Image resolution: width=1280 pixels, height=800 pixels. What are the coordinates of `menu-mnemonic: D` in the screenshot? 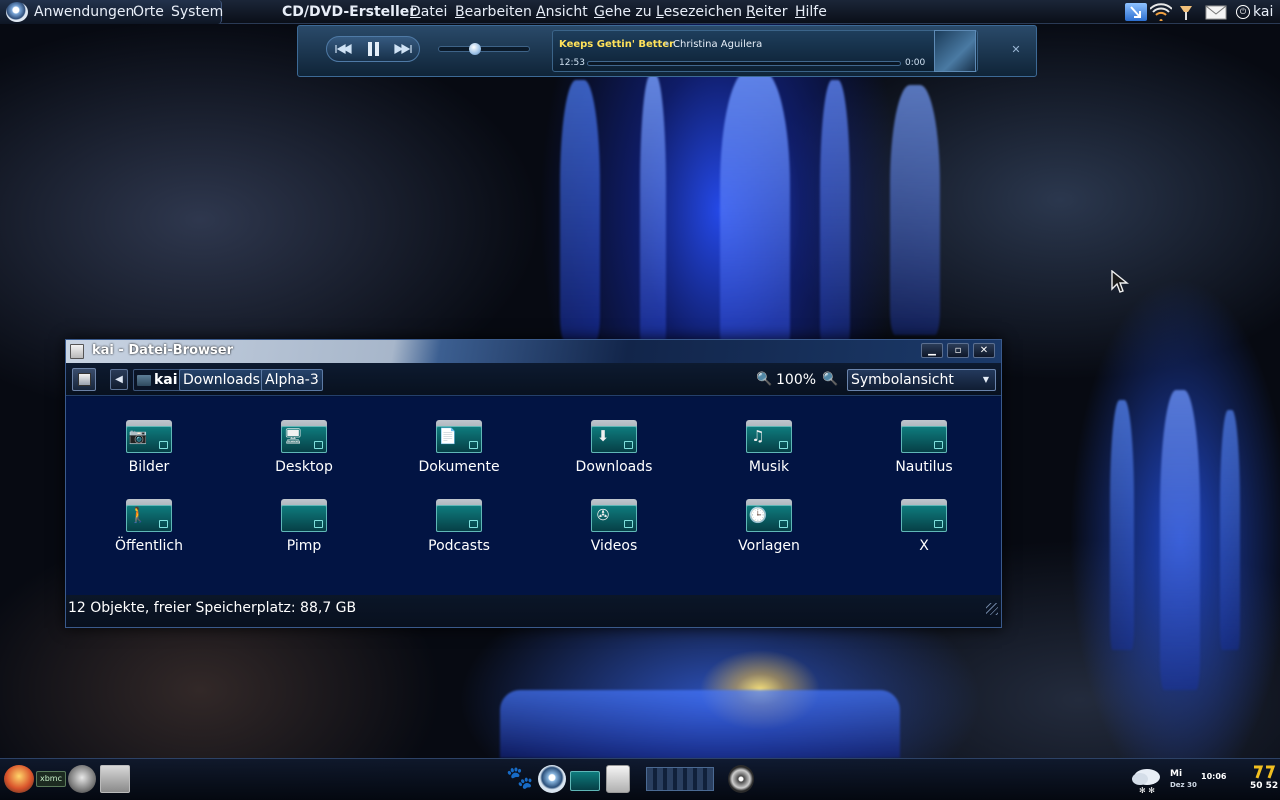 It's located at (415, 12).